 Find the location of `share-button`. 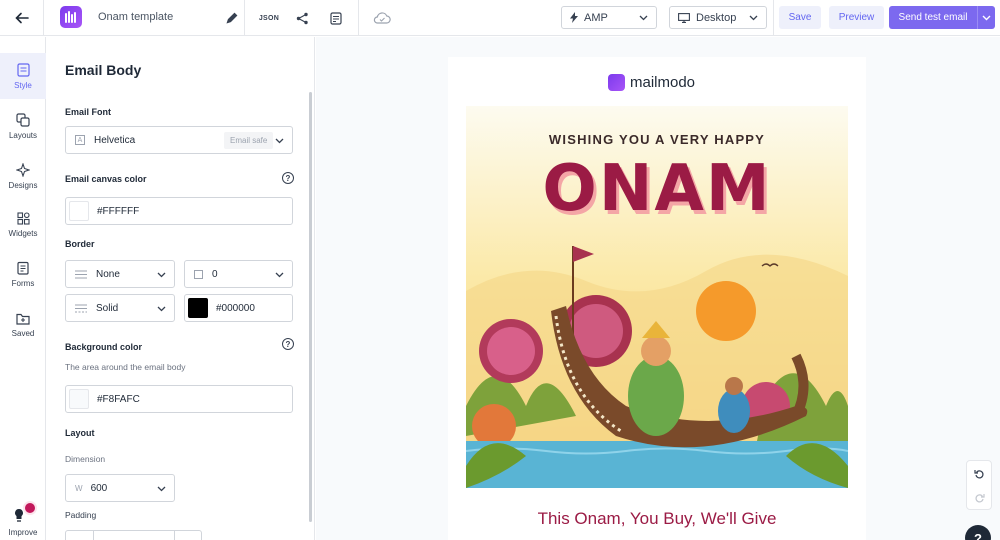

share-button is located at coordinates (302, 18).